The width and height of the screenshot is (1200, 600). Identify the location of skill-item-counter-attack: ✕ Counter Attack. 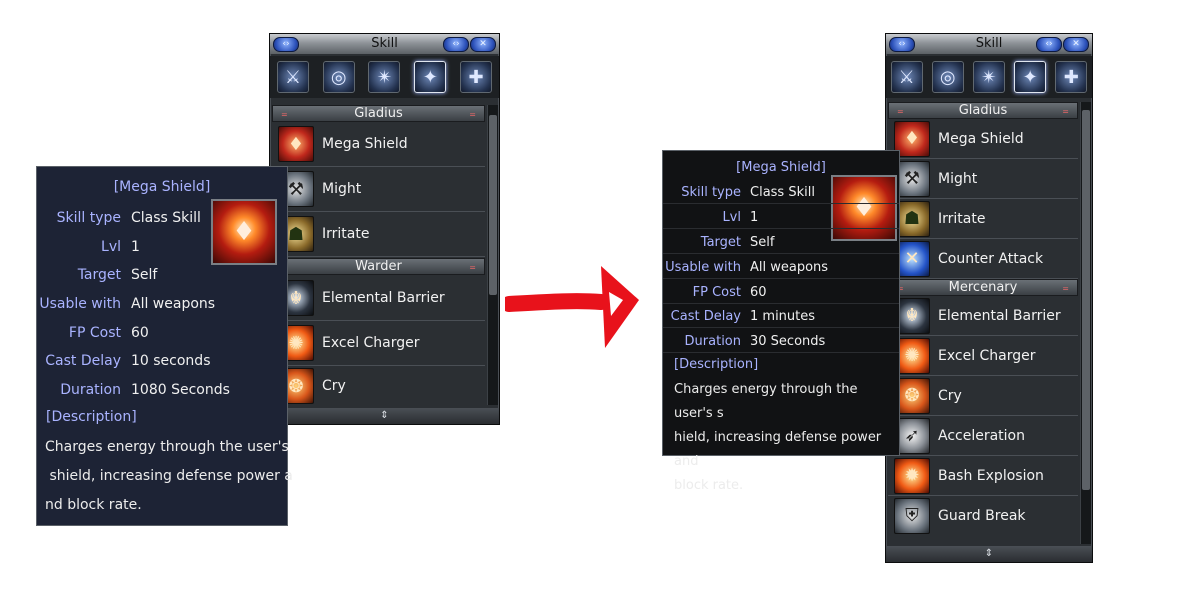
(983, 259).